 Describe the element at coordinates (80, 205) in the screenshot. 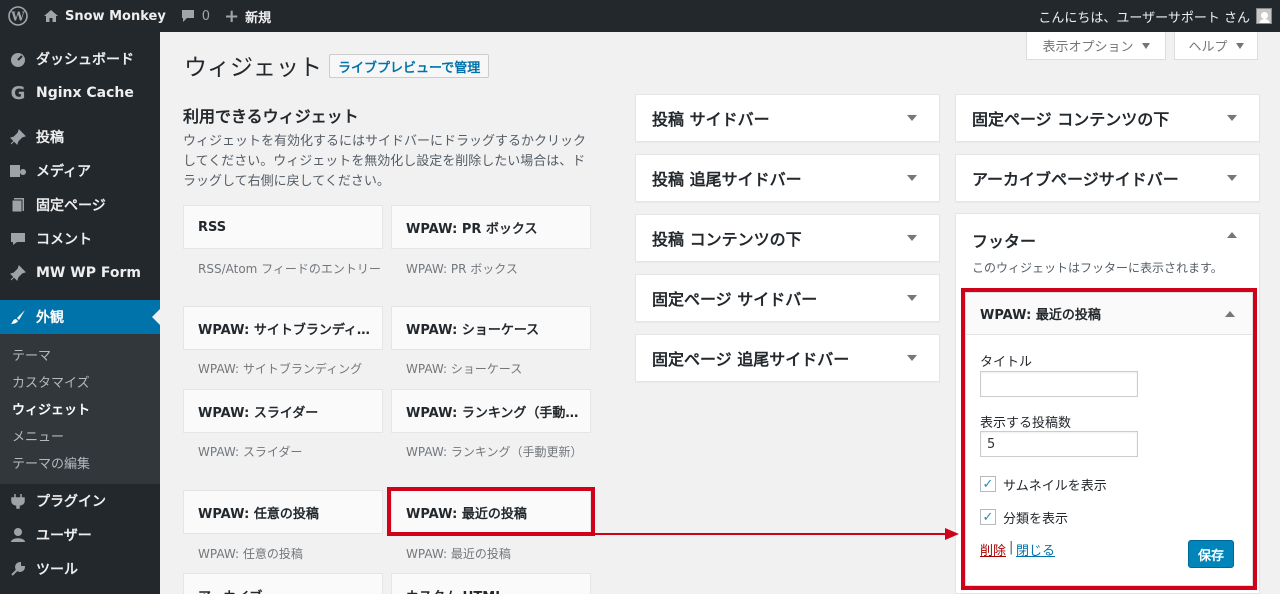

I see `menu-item-pages: 固定ページ` at that location.